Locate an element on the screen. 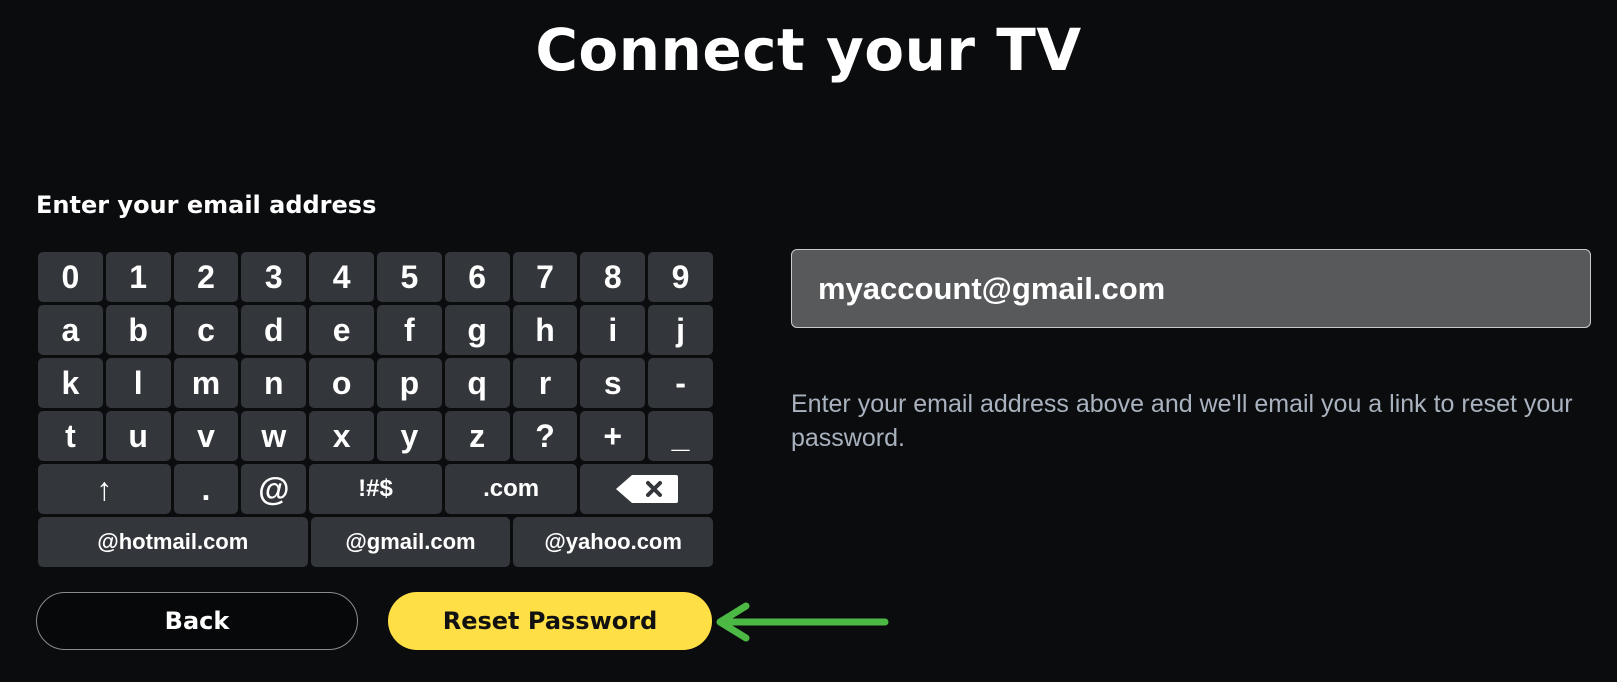  key-2: 2 is located at coordinates (206, 277).